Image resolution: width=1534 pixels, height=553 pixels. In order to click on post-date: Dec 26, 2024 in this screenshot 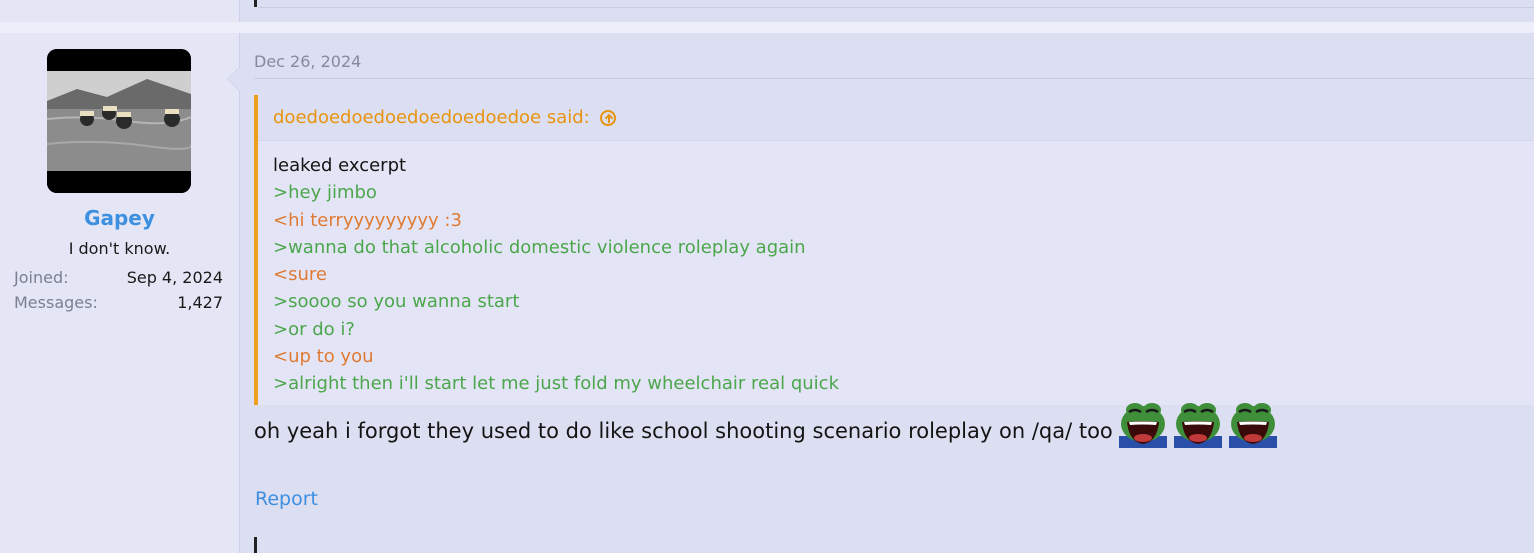, I will do `click(307, 61)`.